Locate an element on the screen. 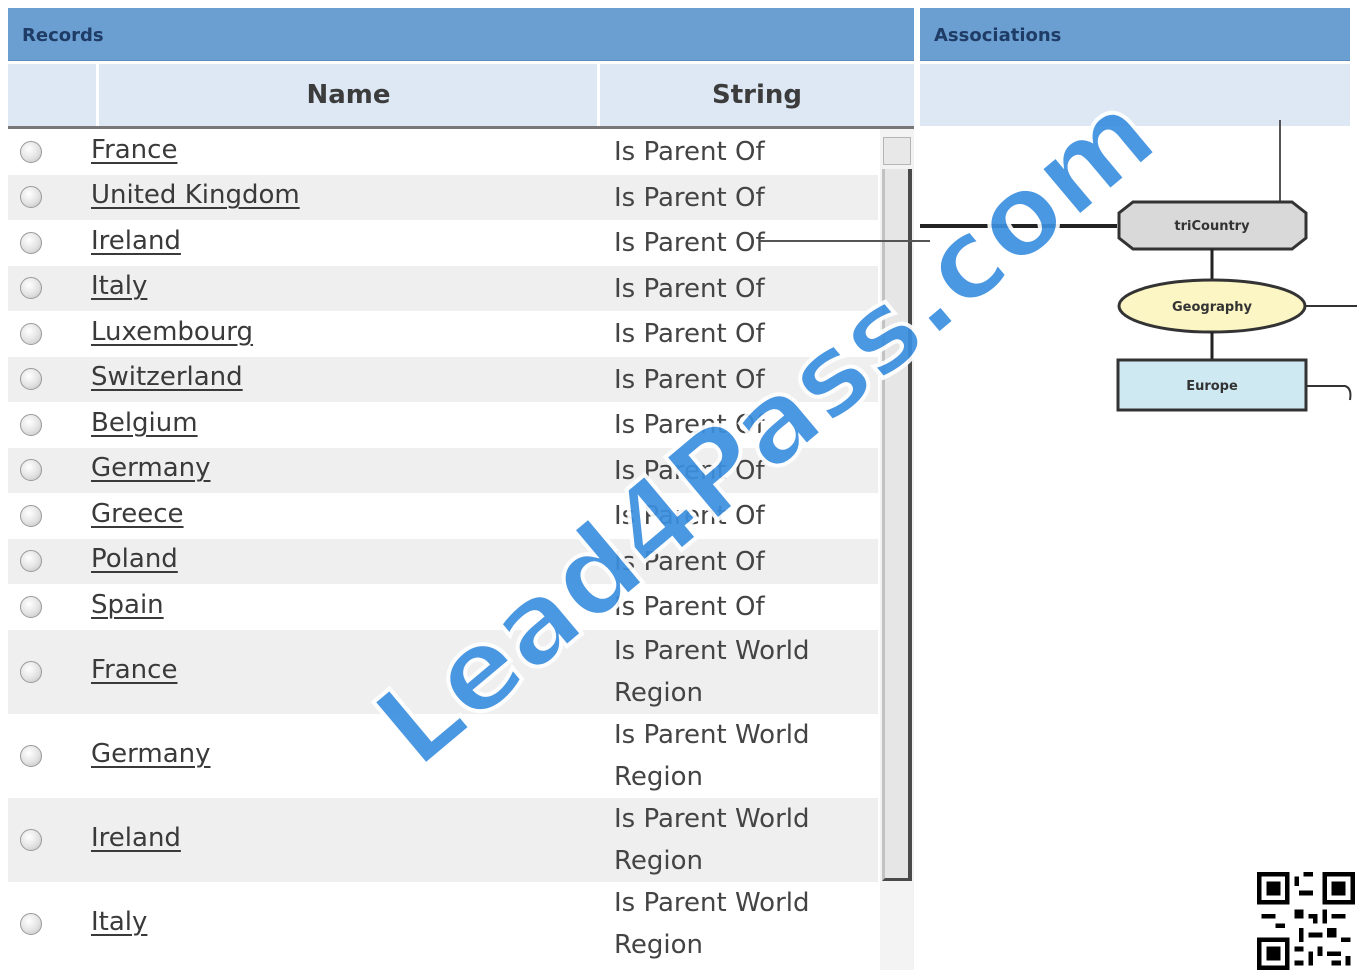 The width and height of the screenshot is (1357, 970). record-name-link: United Kingdom is located at coordinates (195, 195).